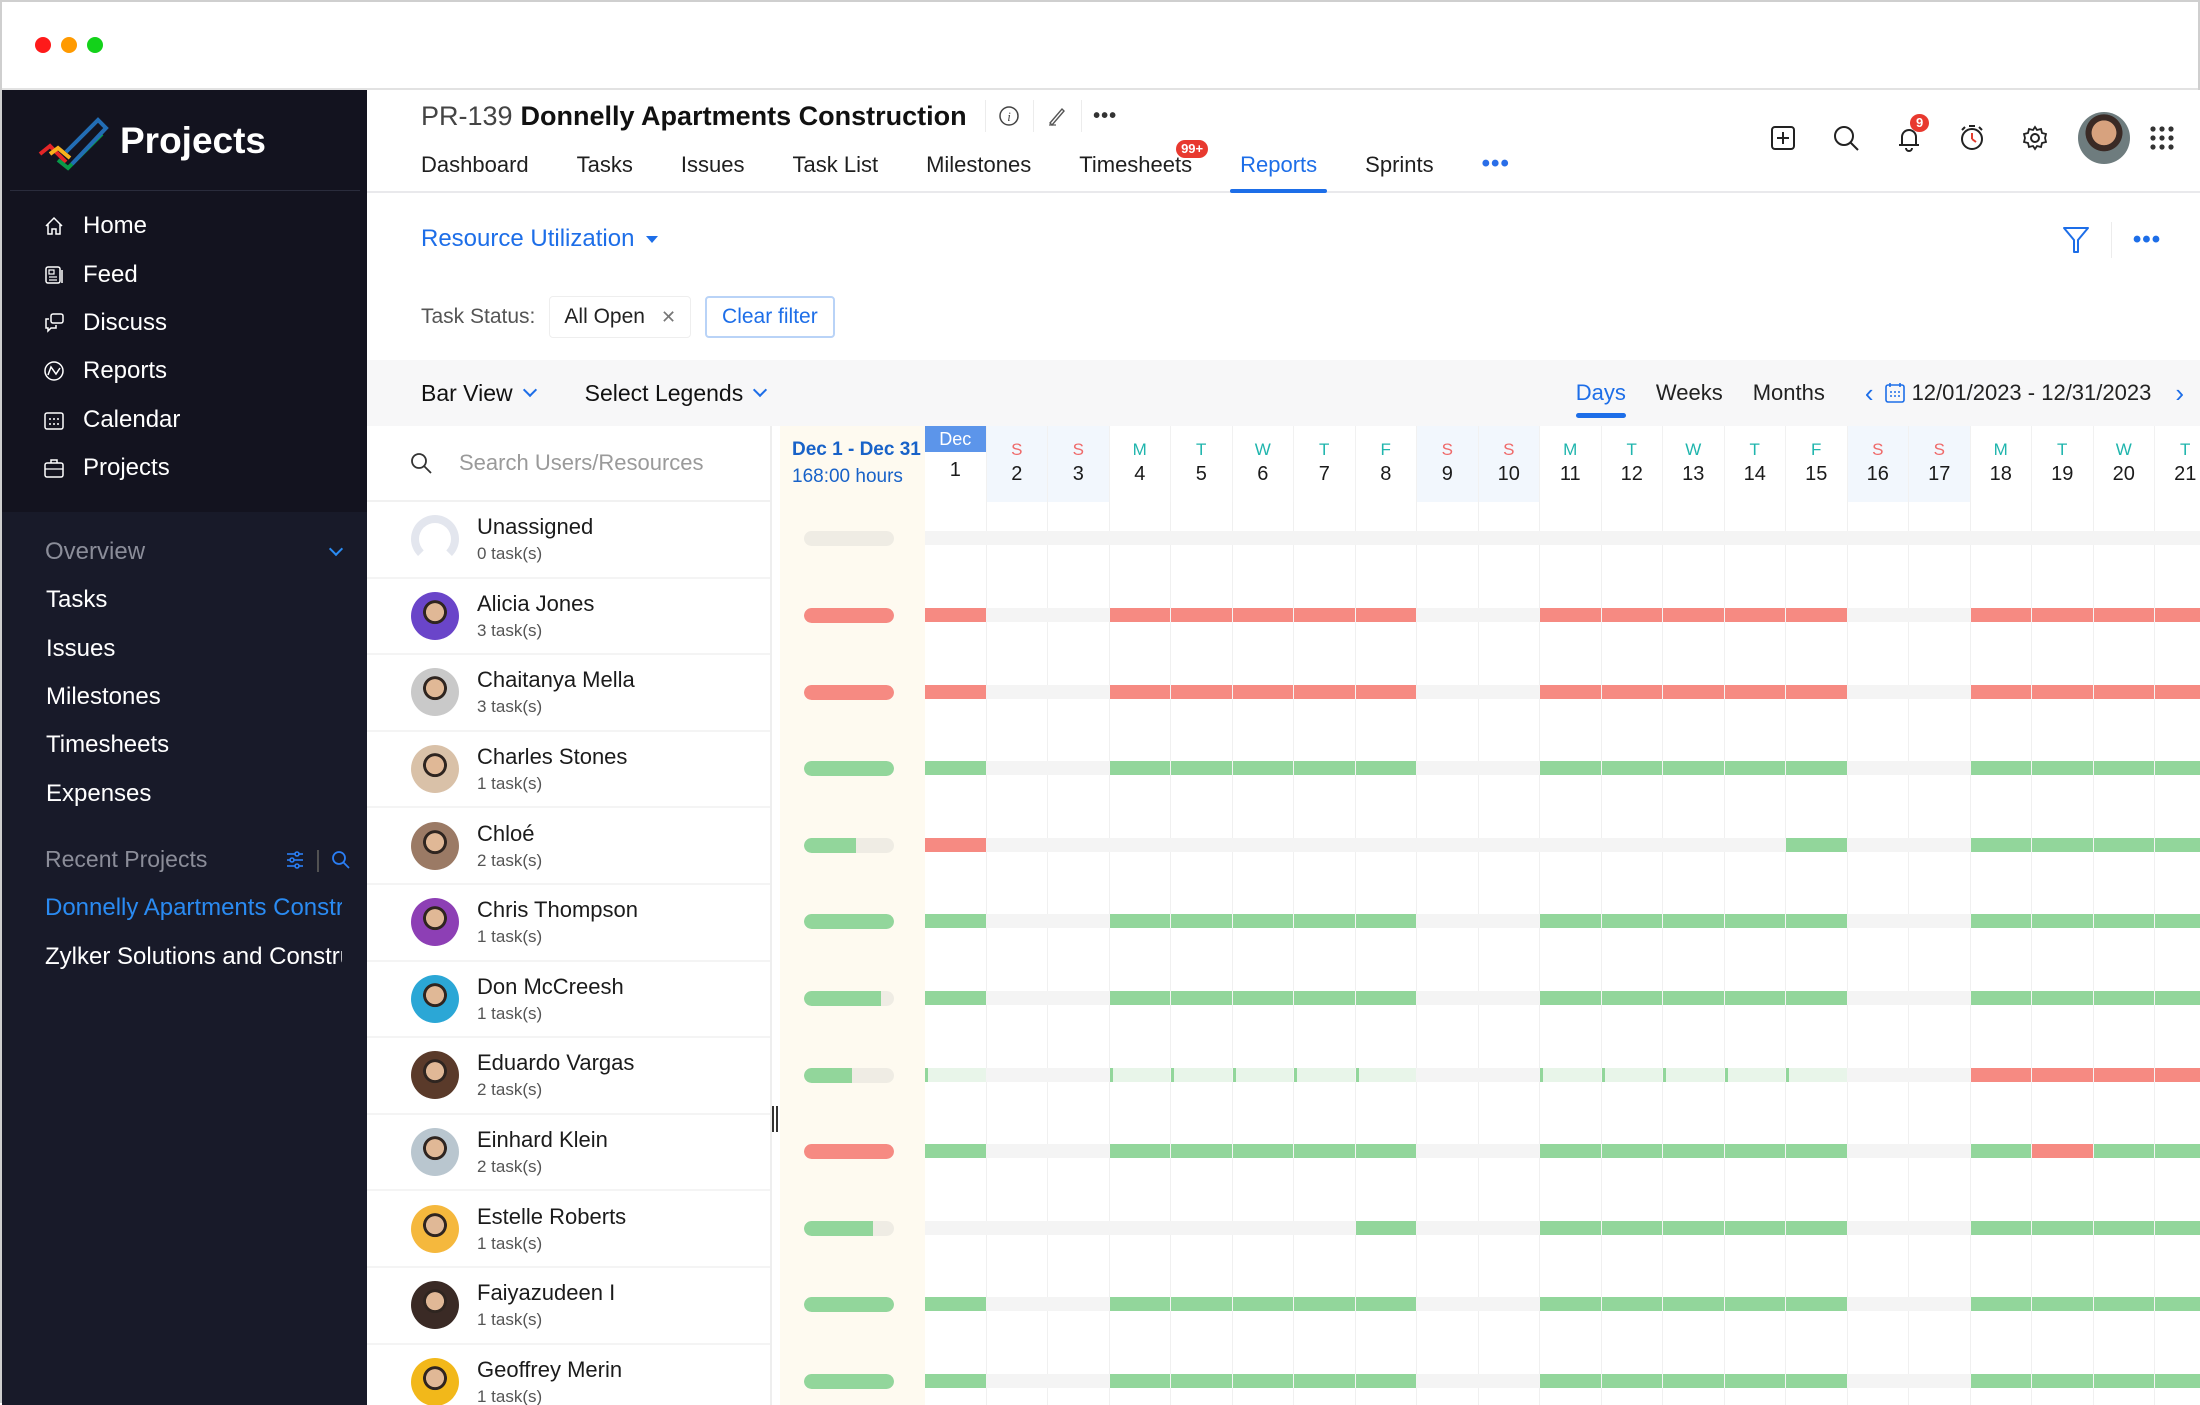 Image resolution: width=2200 pixels, height=1405 pixels. What do you see at coordinates (172, 956) in the screenshot?
I see `recent-project-item: Zylker Solutions and Construction` at bounding box center [172, 956].